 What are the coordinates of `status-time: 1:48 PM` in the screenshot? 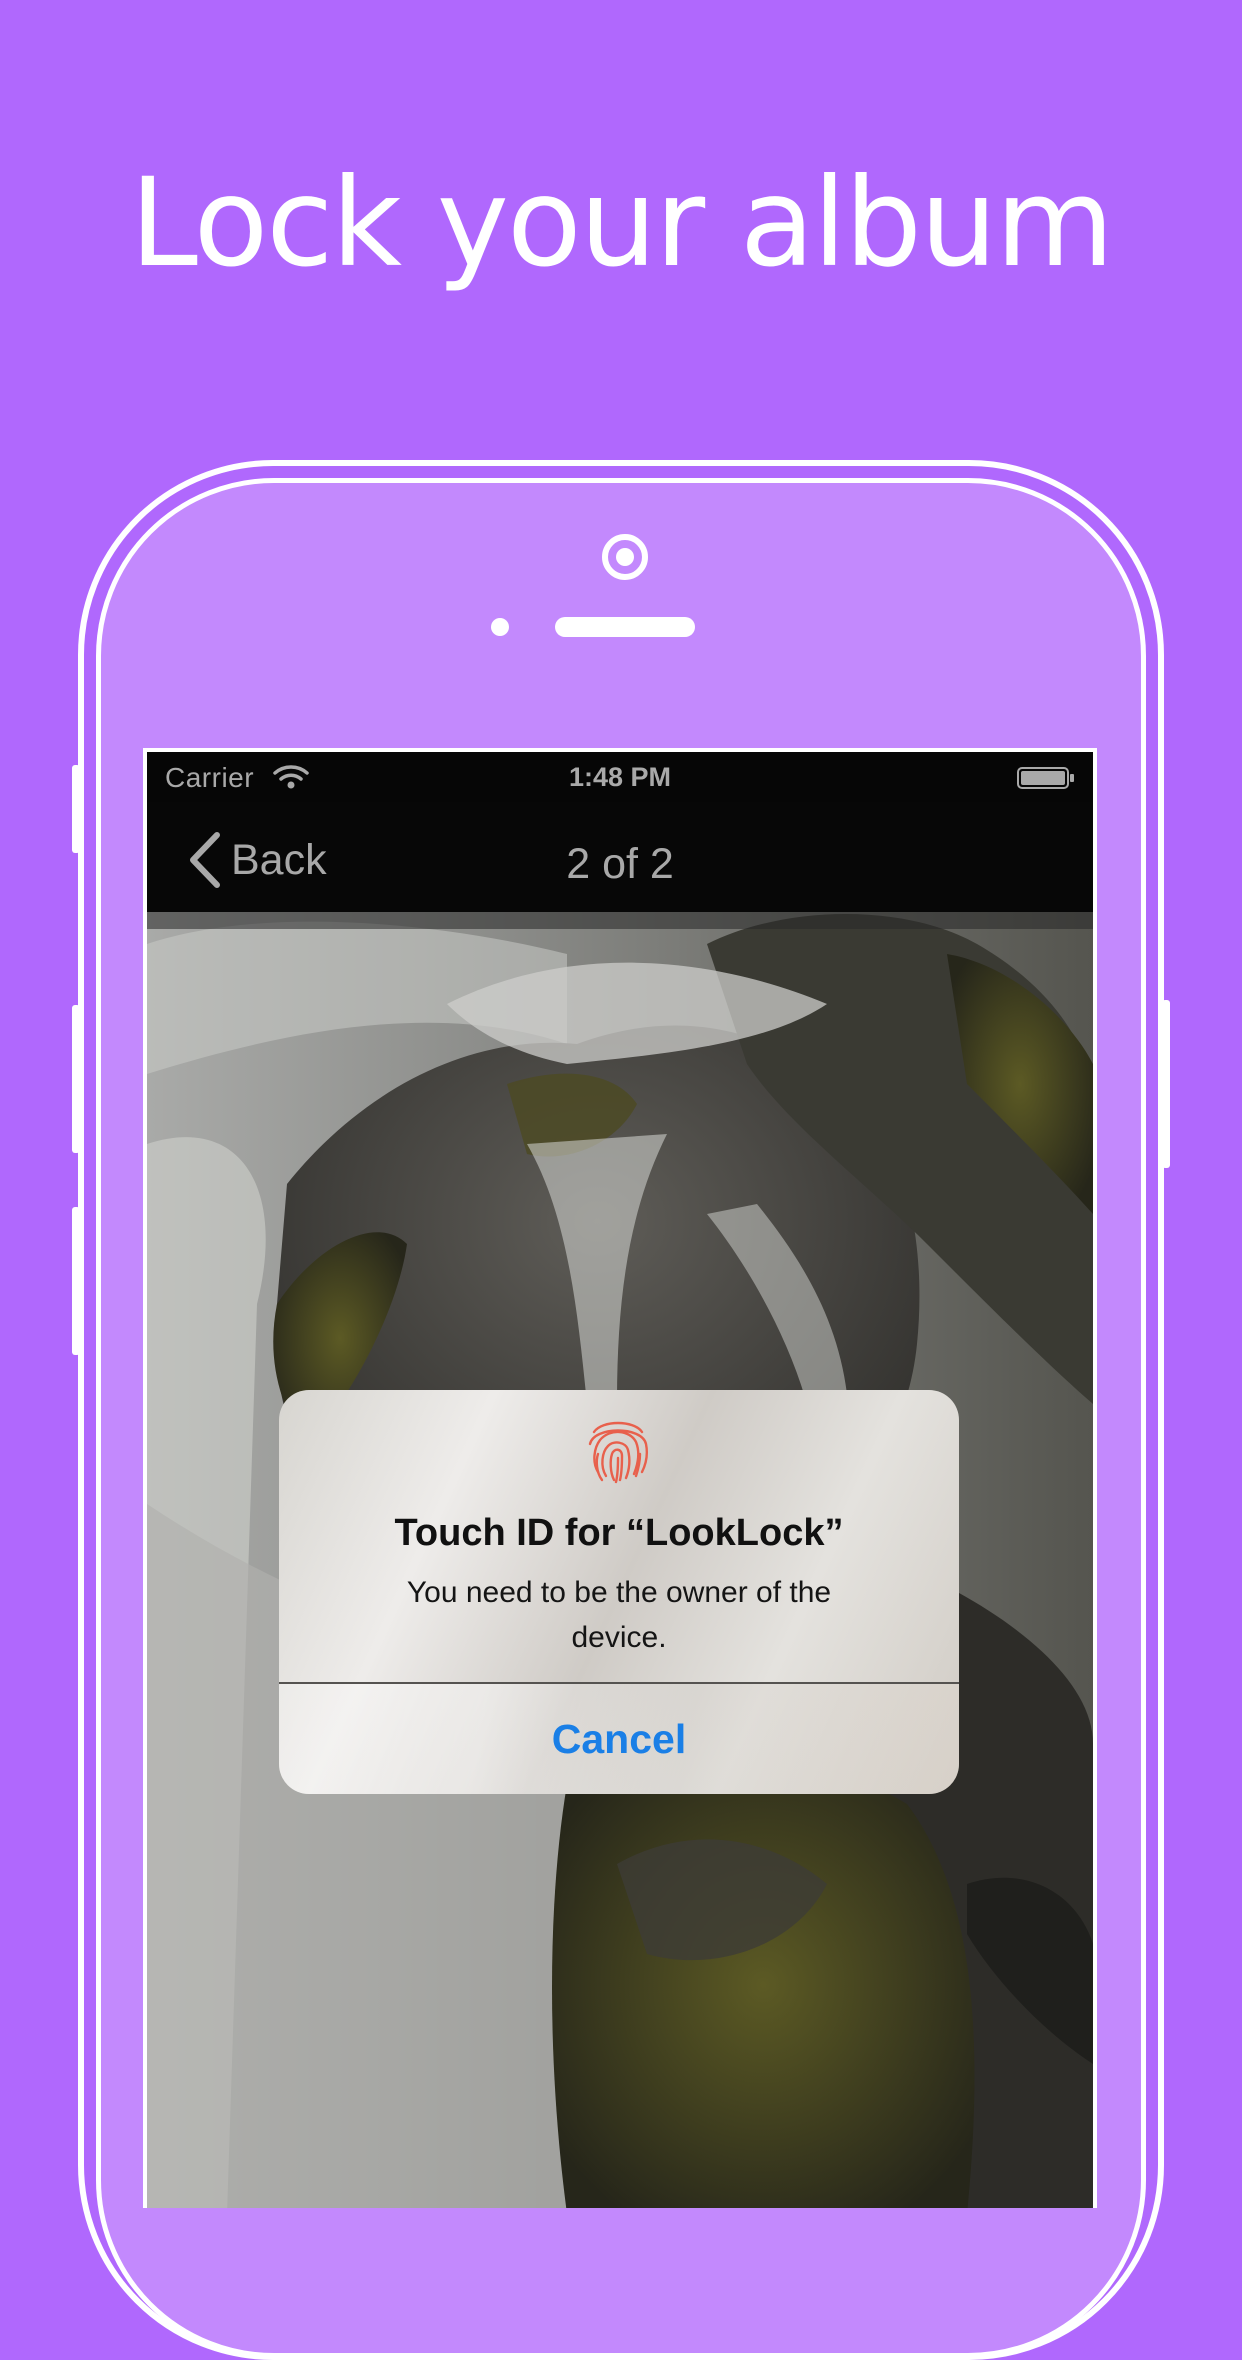 It's located at (620, 777).